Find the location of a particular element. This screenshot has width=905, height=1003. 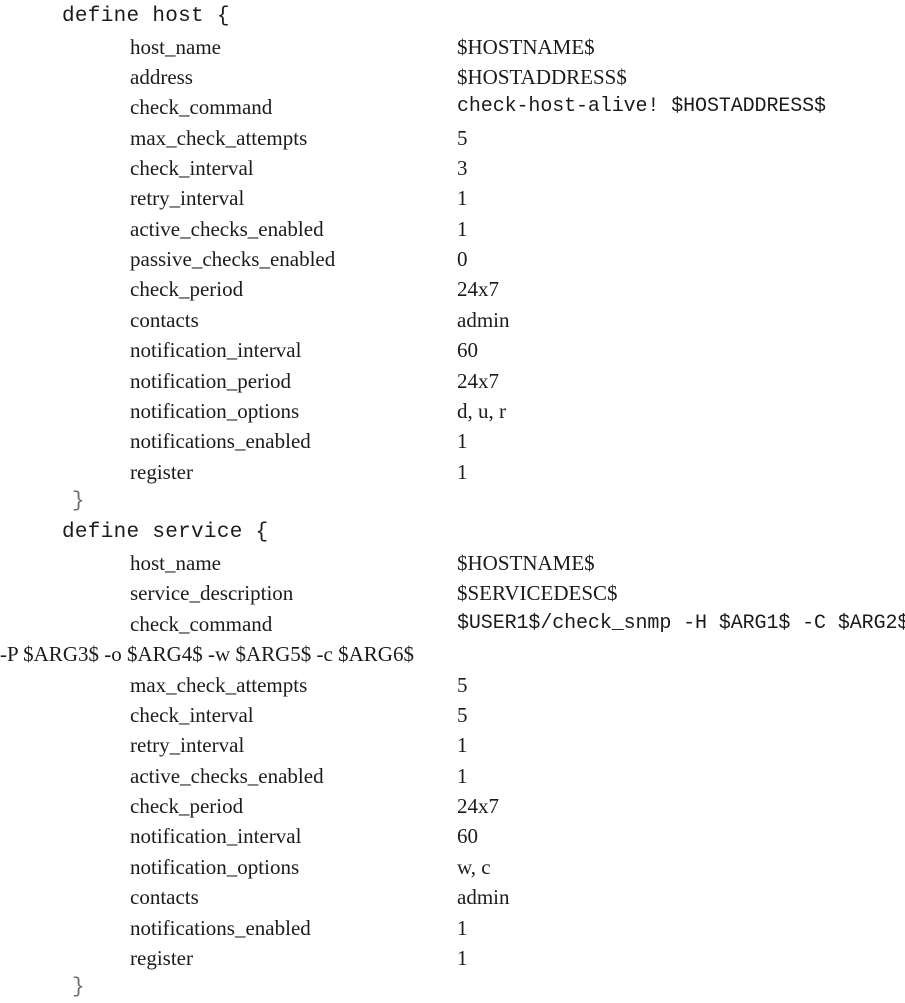

directive-value: 3 is located at coordinates (462, 168).